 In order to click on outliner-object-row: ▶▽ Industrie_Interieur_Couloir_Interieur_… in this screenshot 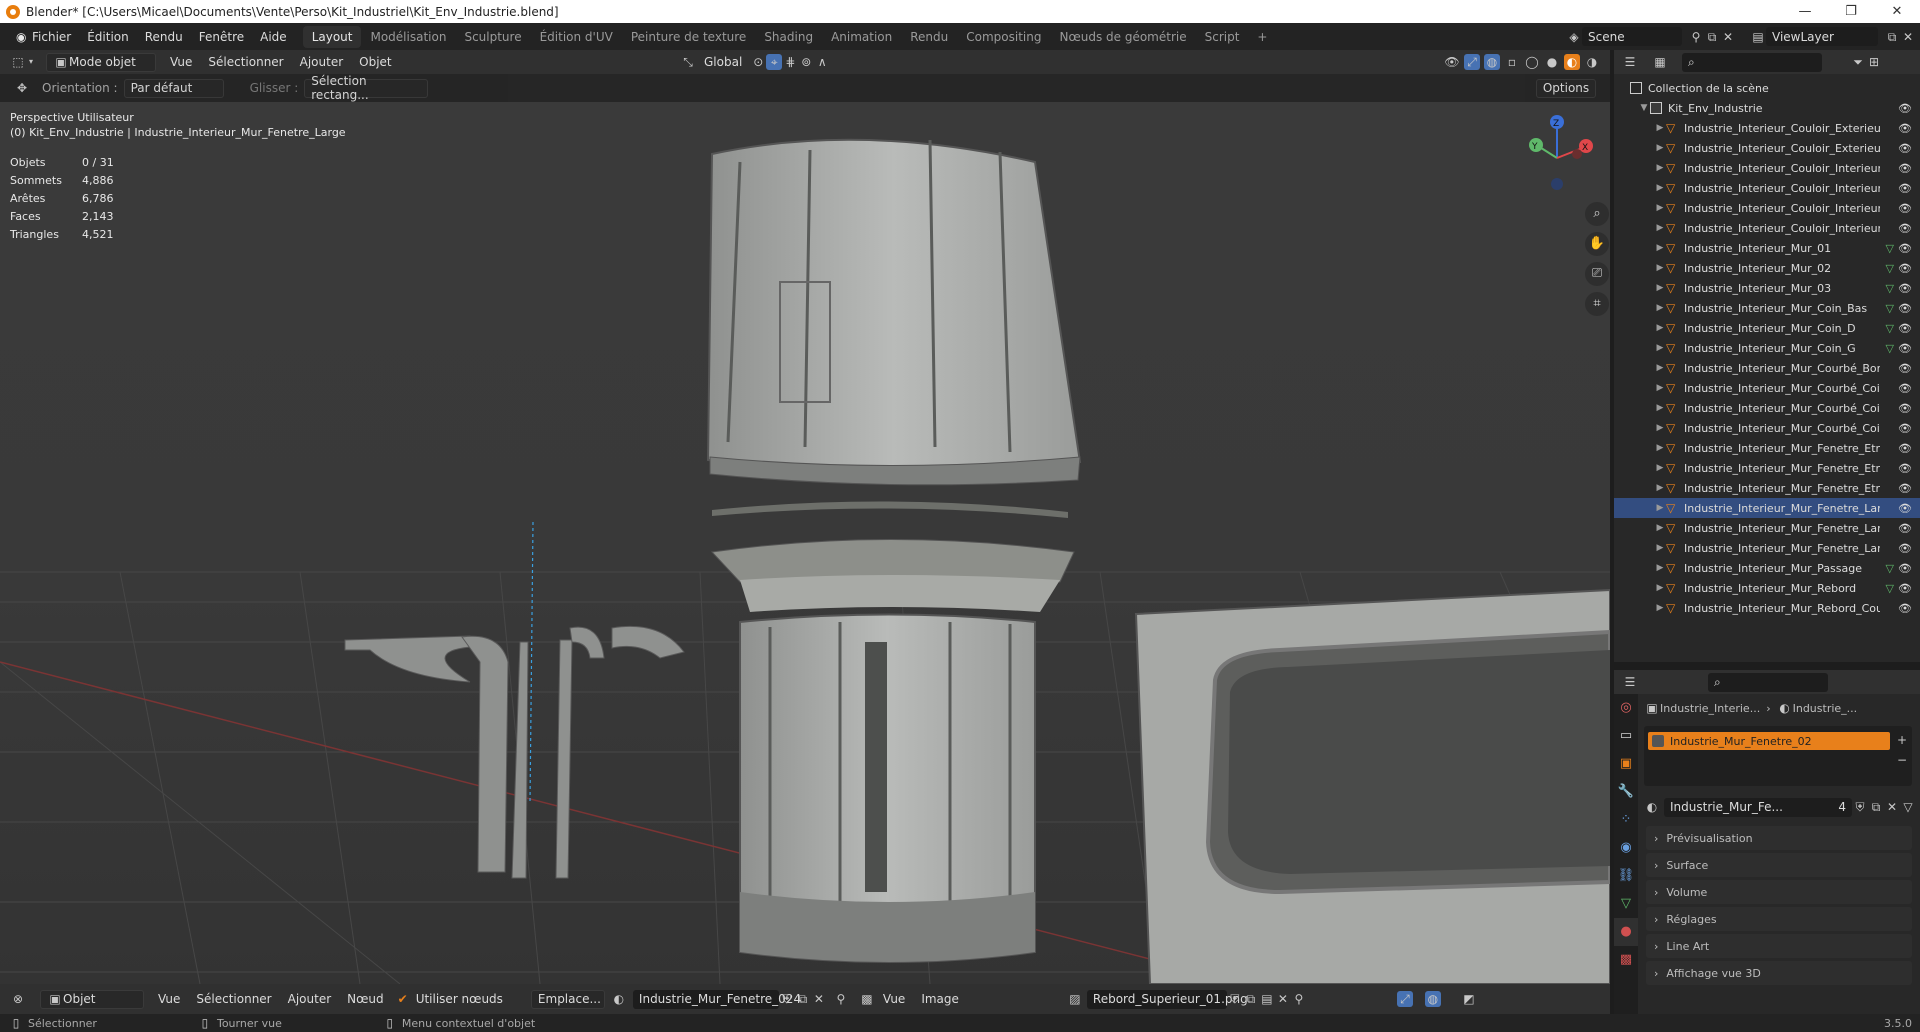, I will do `click(1767, 168)`.